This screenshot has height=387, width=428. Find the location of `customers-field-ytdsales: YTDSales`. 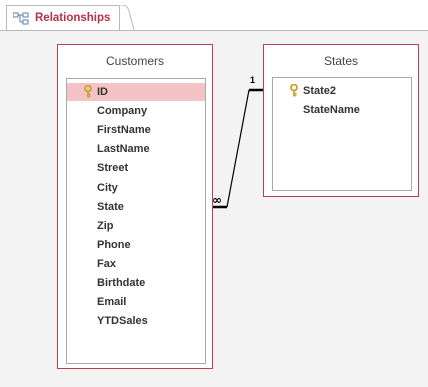

customers-field-ytdsales: YTDSales is located at coordinates (136, 321).